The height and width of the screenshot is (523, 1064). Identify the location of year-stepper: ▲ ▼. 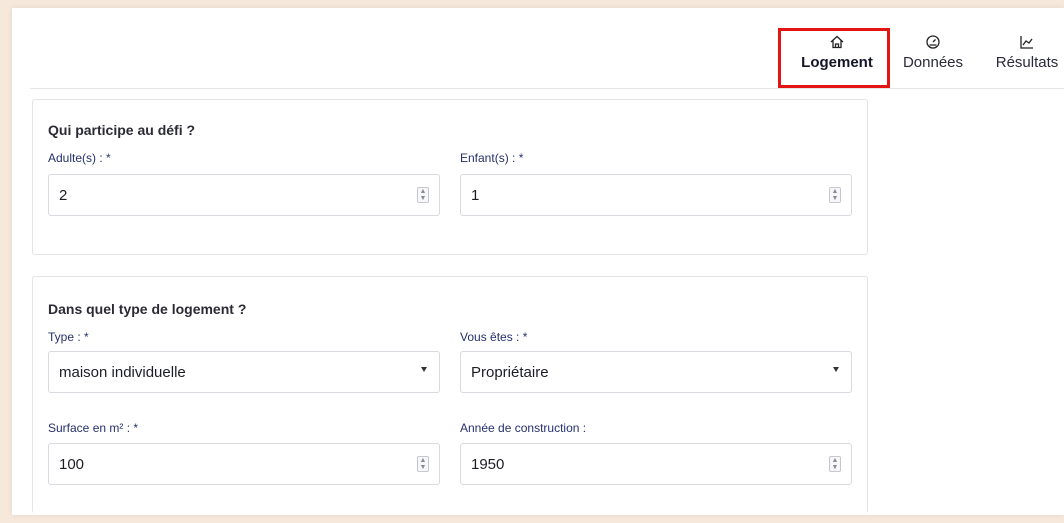
(835, 464).